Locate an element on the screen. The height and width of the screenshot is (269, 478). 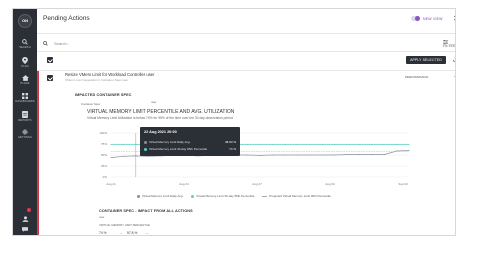
report-icon is located at coordinates (25, 114).